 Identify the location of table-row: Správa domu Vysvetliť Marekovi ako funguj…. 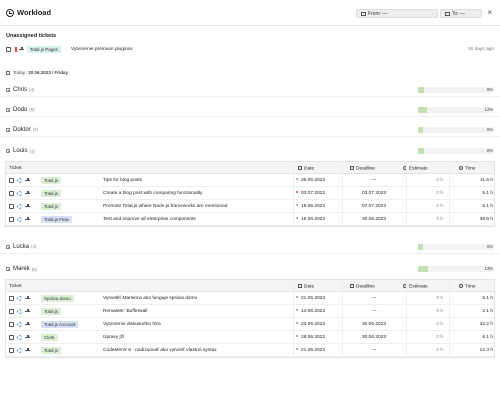
(250, 298).